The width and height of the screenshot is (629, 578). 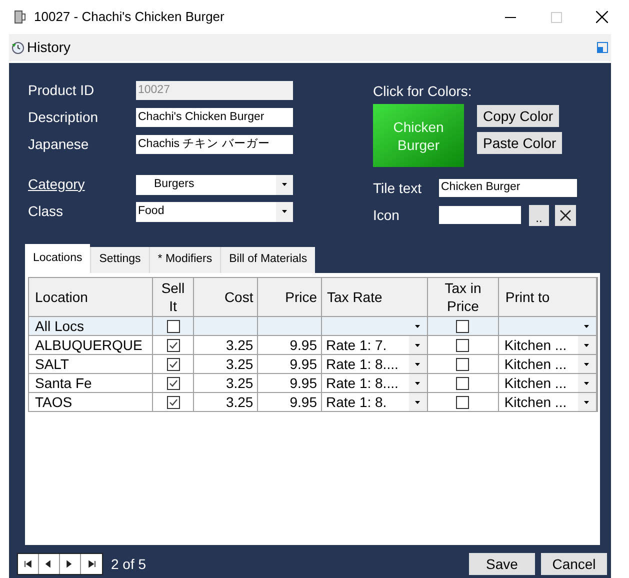 I want to click on column-header: Cost, so click(x=226, y=297).